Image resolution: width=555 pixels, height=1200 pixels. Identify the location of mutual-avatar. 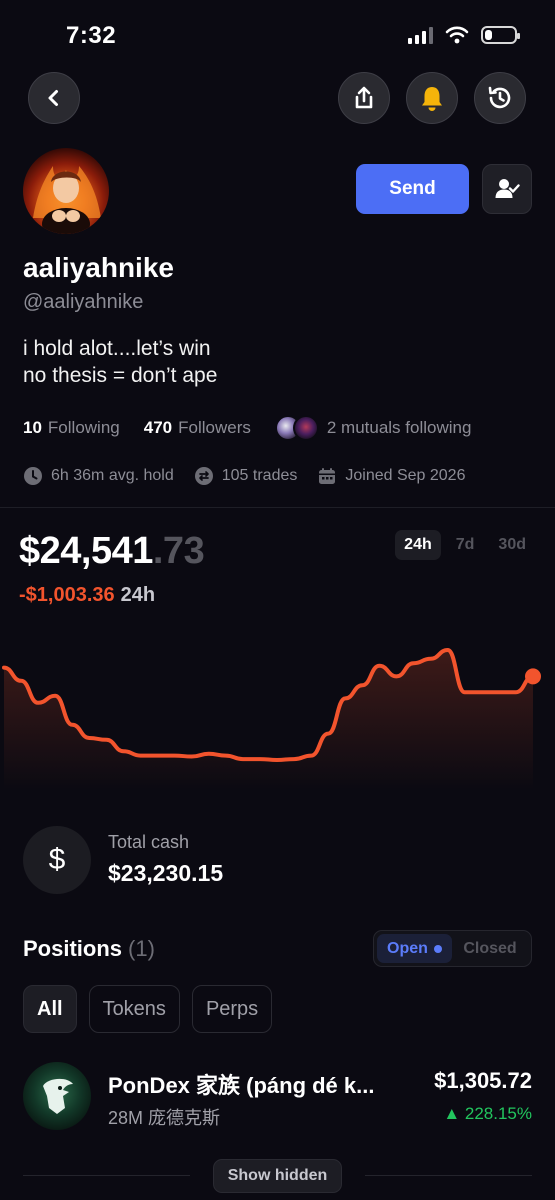
(305, 428).